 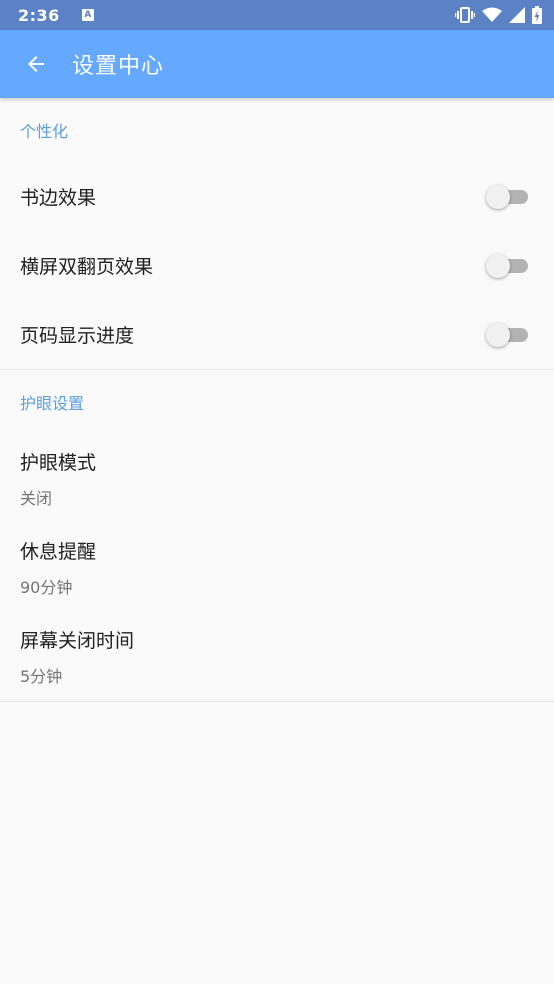 I want to click on setting-row-screen-off-time: 屏幕关闭时间 5分钟, so click(x=277, y=656).